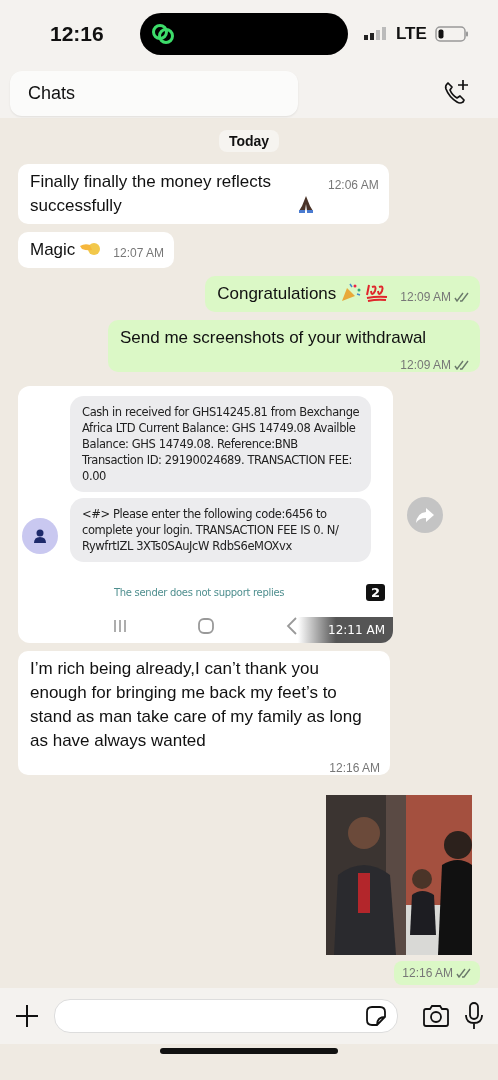 The image size is (498, 1080). What do you see at coordinates (474, 1016) in the screenshot?
I see `microphone-icon` at bounding box center [474, 1016].